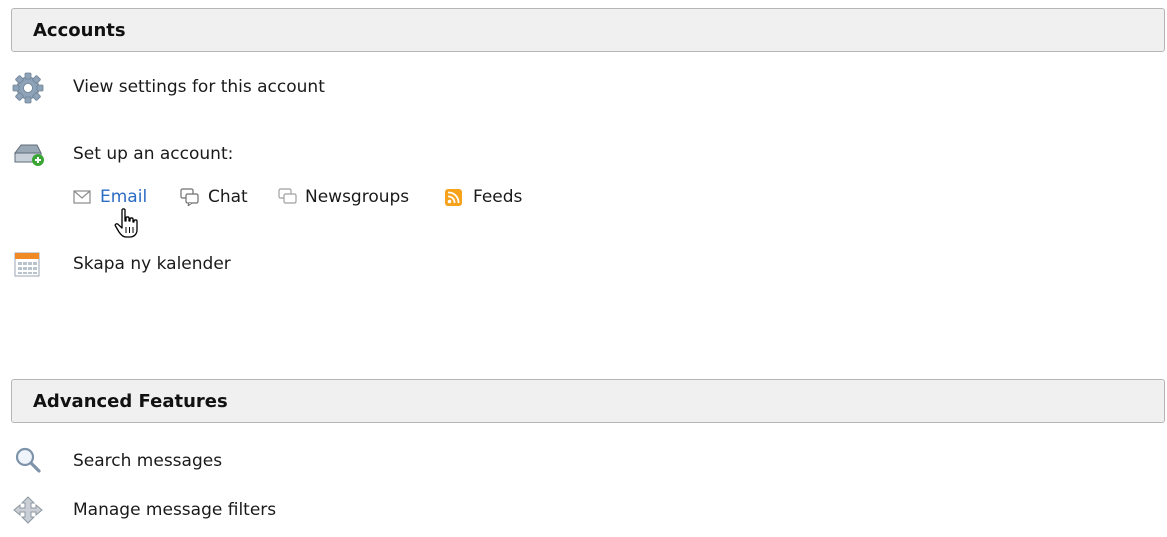  What do you see at coordinates (126, 223) in the screenshot?
I see `hand-cursor-icon` at bounding box center [126, 223].